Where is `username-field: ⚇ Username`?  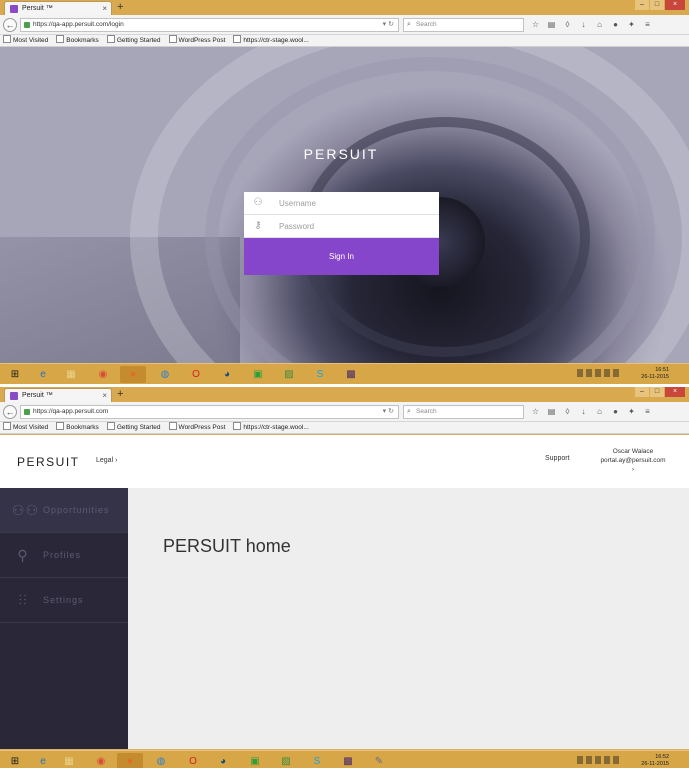
username-field: ⚇ Username is located at coordinates (341, 203).